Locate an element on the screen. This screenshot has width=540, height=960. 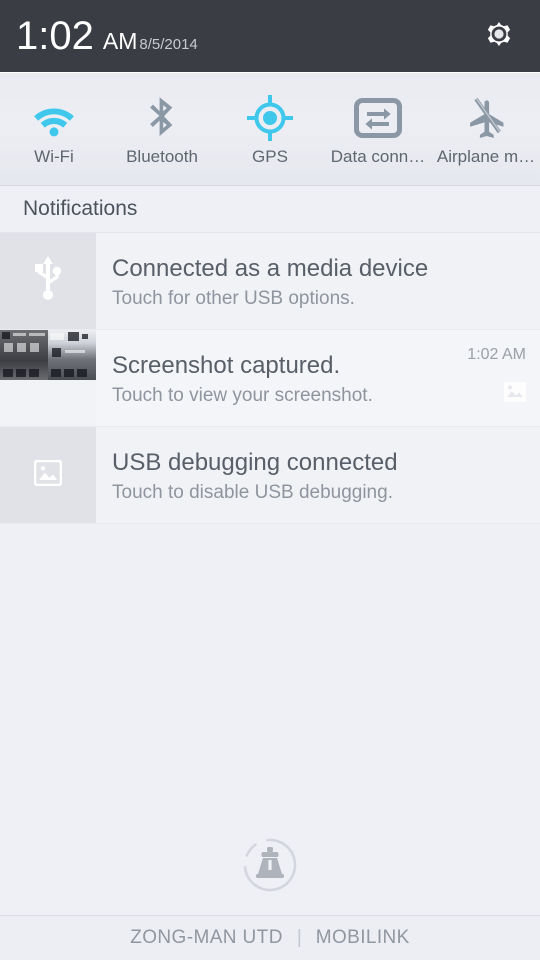
toggle-gps: GPS is located at coordinates (270, 128).